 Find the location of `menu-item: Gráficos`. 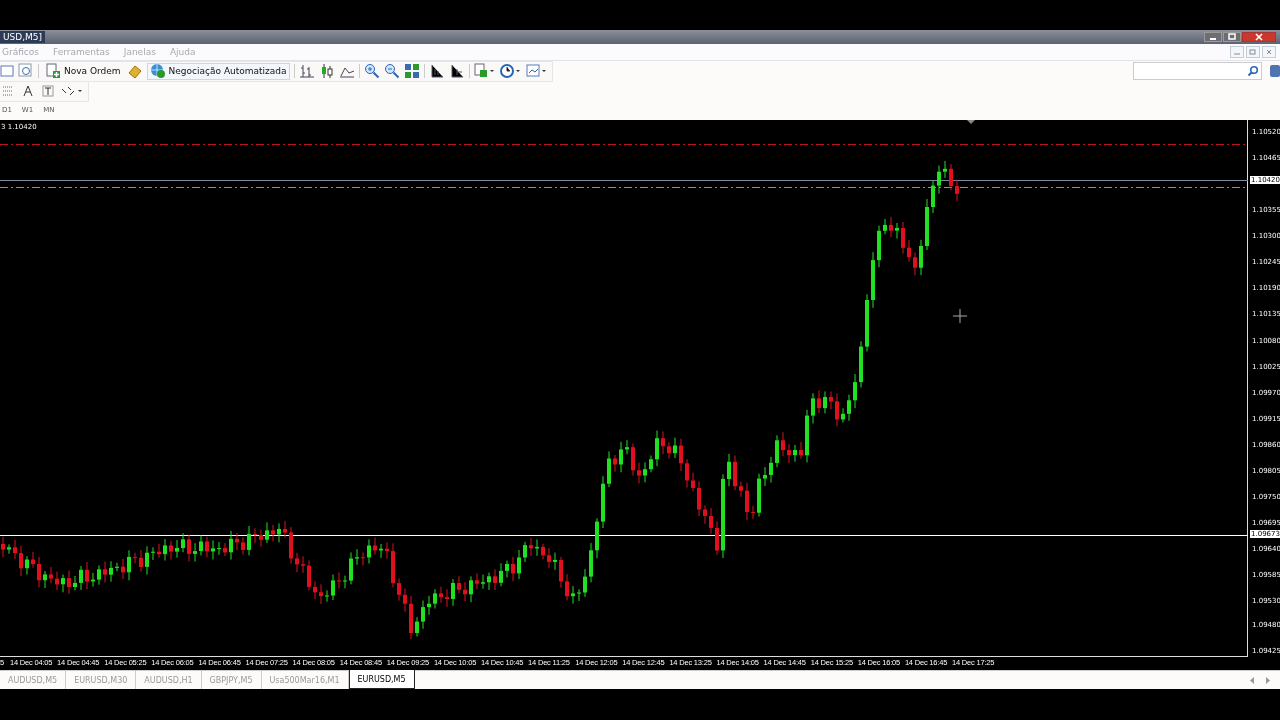

menu-item: Gráficos is located at coordinates (20, 52).